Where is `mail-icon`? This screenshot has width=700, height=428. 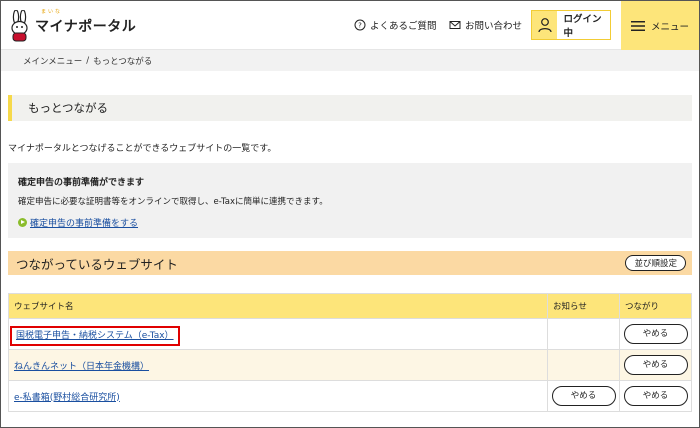 mail-icon is located at coordinates (455, 25).